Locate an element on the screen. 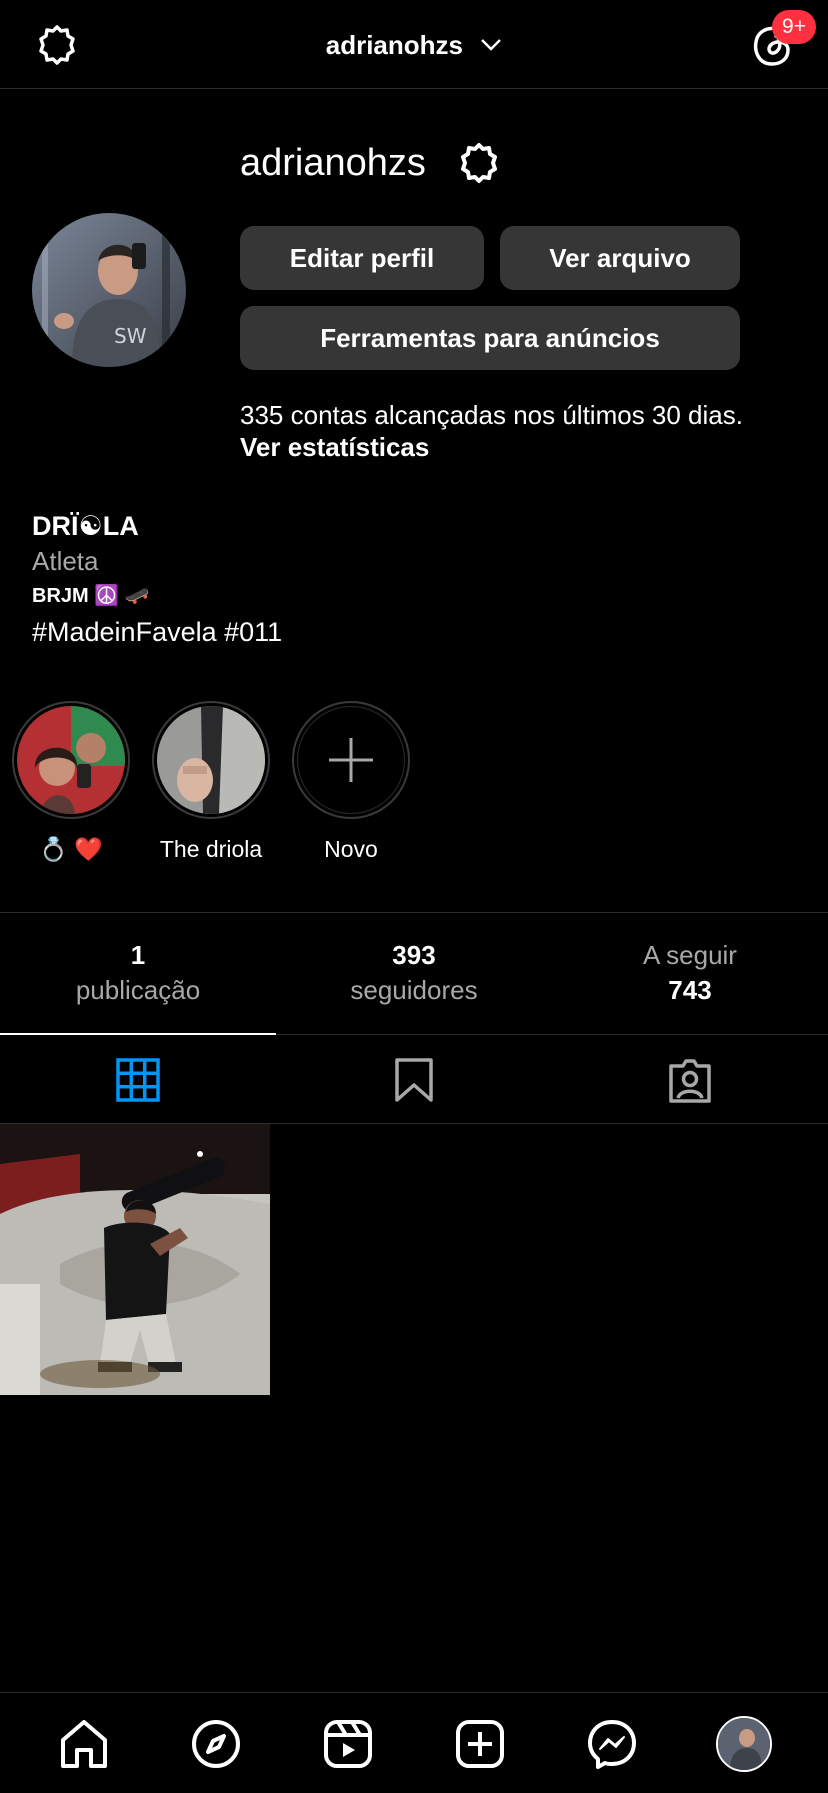 Image resolution: width=828 pixels, height=1793 pixels. bio-hashtags: #MadeinFavela #011 is located at coordinates (157, 632).